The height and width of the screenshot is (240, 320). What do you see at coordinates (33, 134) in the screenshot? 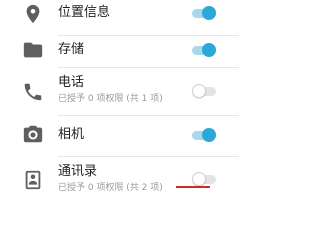
I see `camera-icon` at bounding box center [33, 134].